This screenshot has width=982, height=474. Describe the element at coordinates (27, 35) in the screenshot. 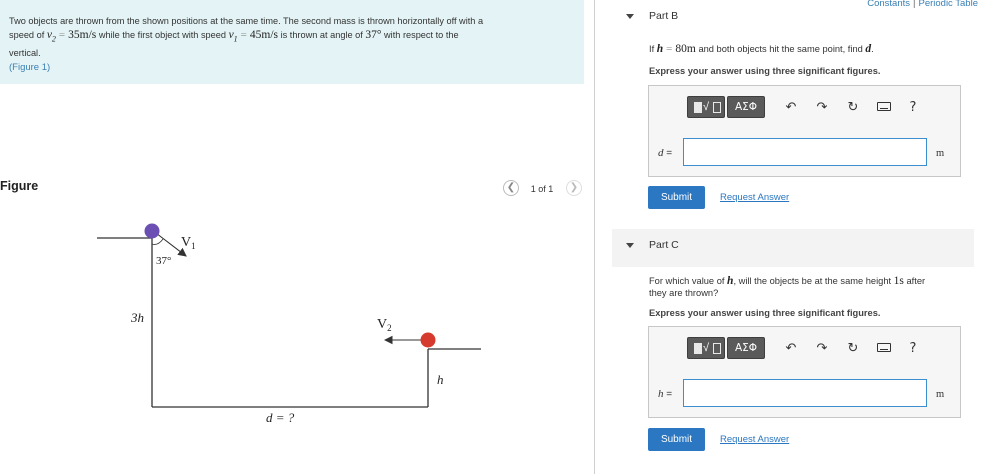

I see `problem-text-part: speed of` at that location.